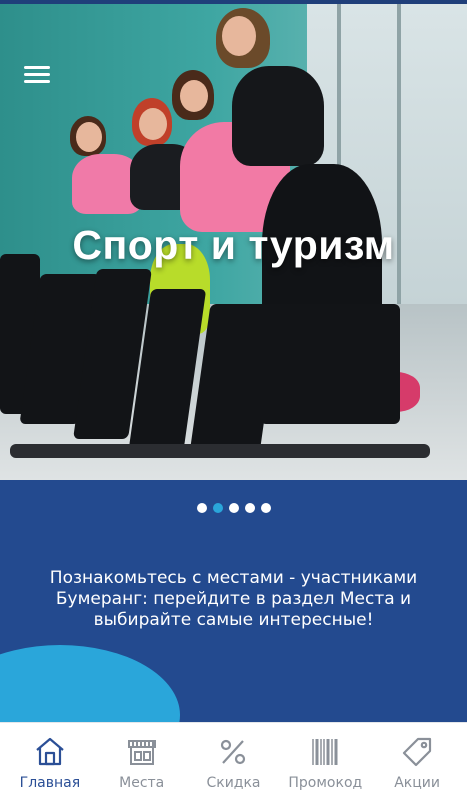  Describe the element at coordinates (233, 245) in the screenshot. I see `hero-title: Спорт и туризм` at that location.